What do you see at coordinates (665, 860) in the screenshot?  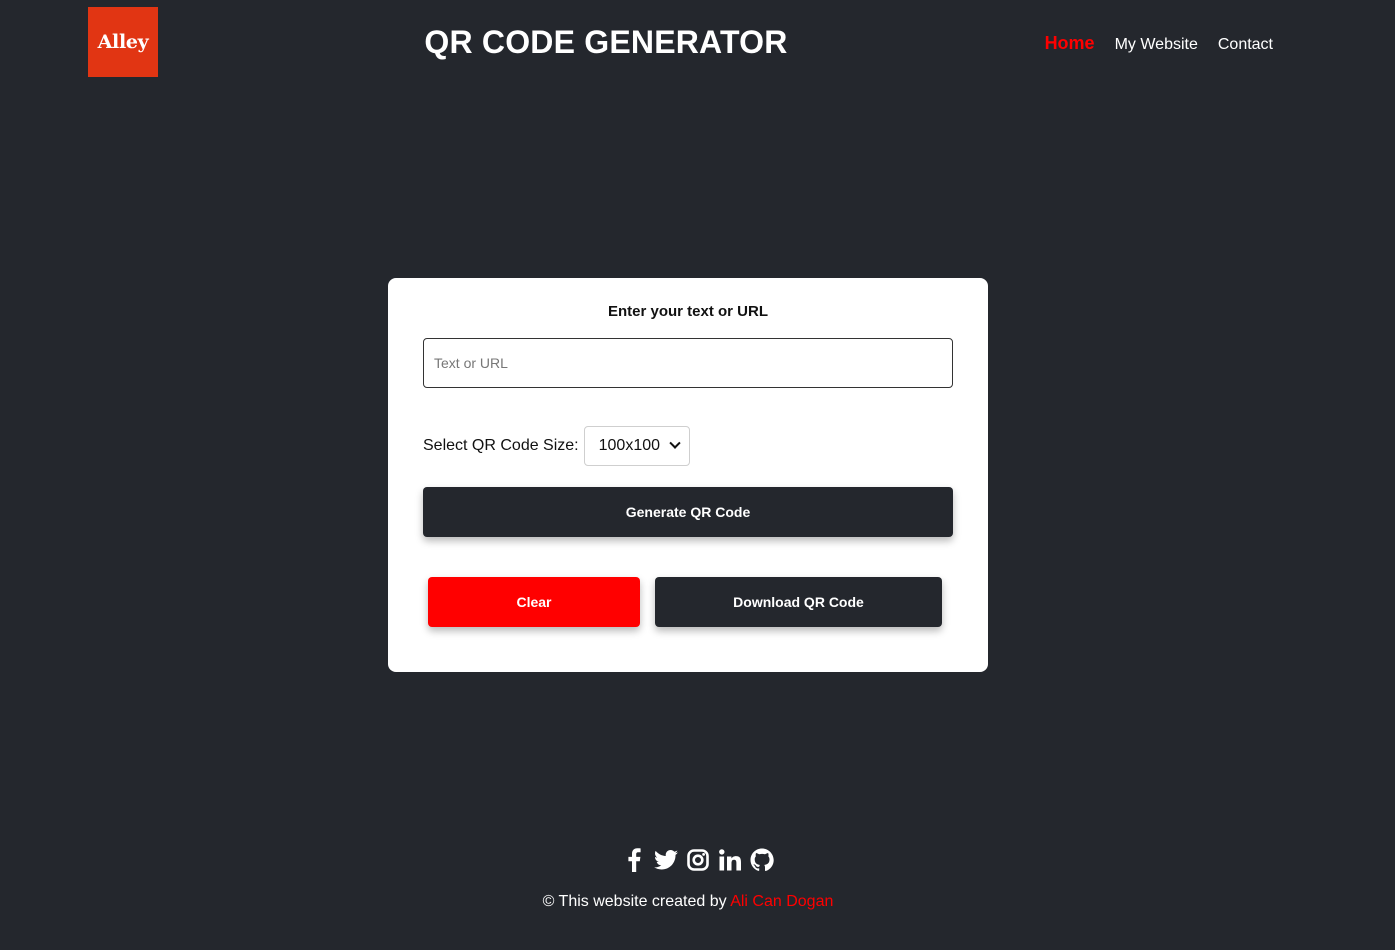 I see `twitter-icon` at bounding box center [665, 860].